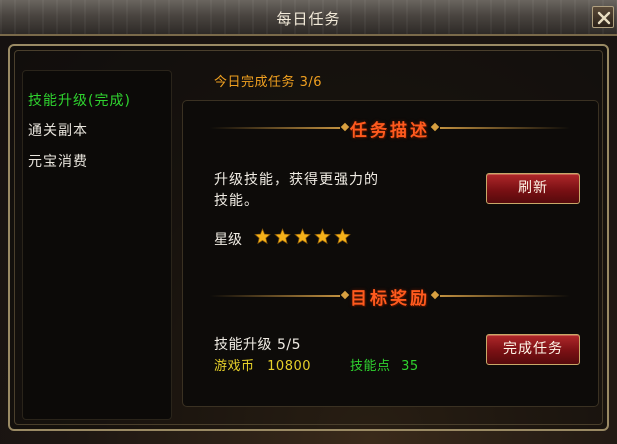  Describe the element at coordinates (234, 366) in the screenshot. I see `coins-label: 游戏币` at that location.